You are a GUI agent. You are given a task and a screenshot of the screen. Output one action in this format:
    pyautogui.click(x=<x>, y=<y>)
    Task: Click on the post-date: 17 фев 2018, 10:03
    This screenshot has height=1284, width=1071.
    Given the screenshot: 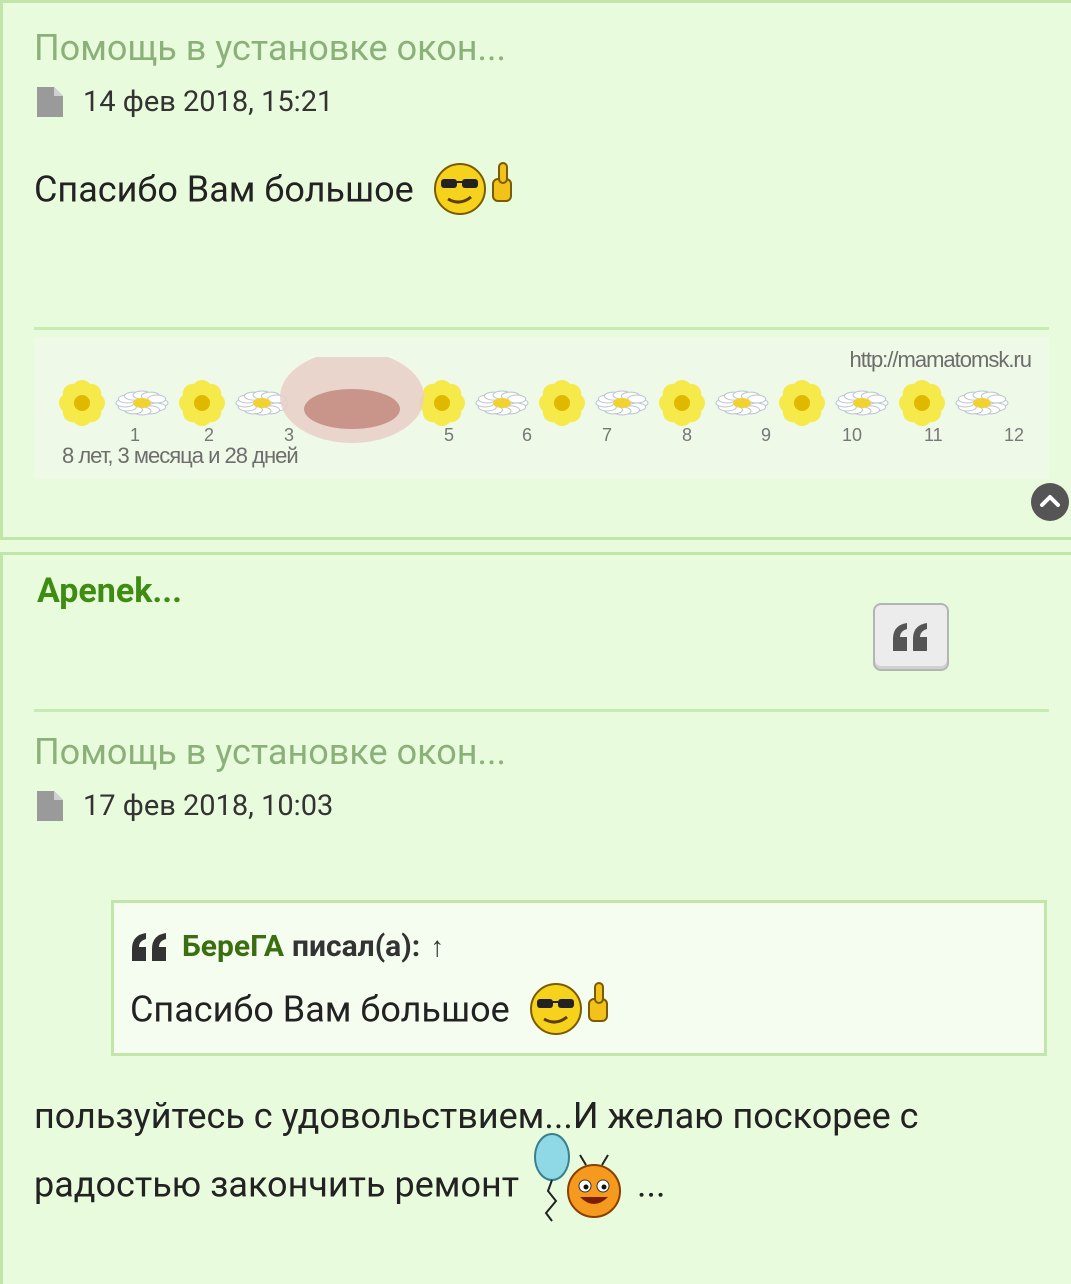 What is the action you would take?
    pyautogui.click(x=208, y=806)
    